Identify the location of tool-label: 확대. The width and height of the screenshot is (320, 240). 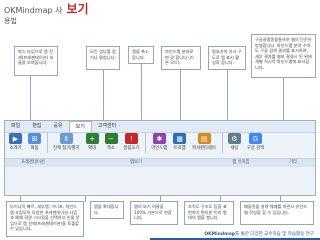
(92, 148).